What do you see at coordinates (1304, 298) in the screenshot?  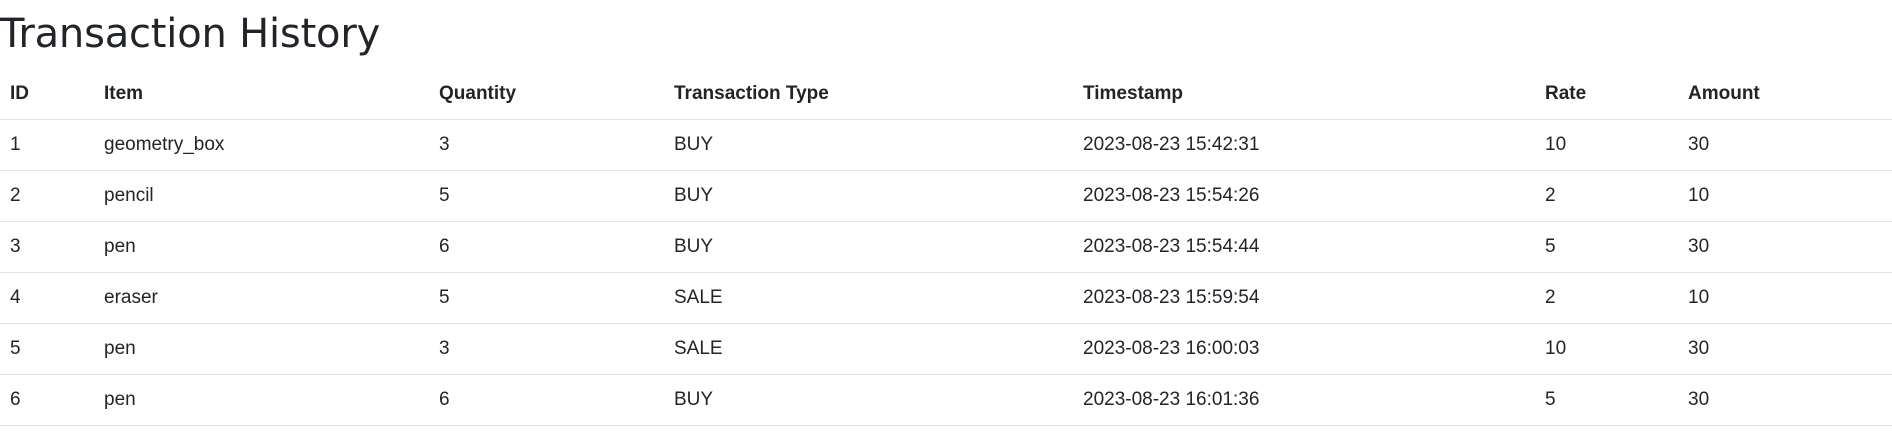 I see `cell-timestamp: 2023-08-23 15:59:54` at bounding box center [1304, 298].